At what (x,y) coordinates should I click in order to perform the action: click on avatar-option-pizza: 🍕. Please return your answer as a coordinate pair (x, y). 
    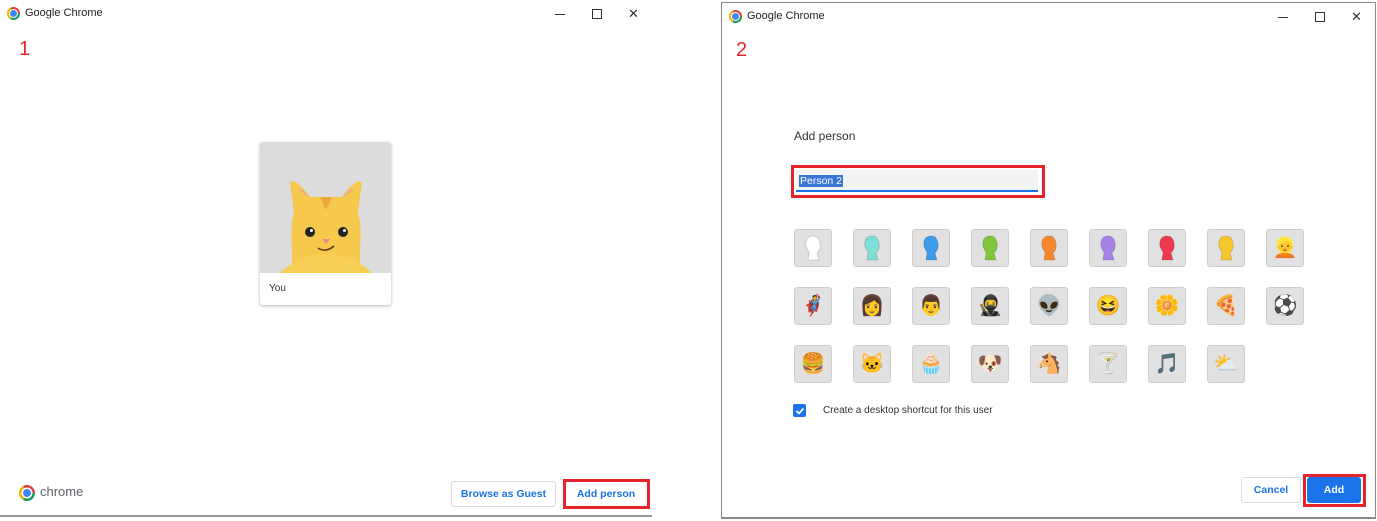
    Looking at the image, I should click on (1226, 306).